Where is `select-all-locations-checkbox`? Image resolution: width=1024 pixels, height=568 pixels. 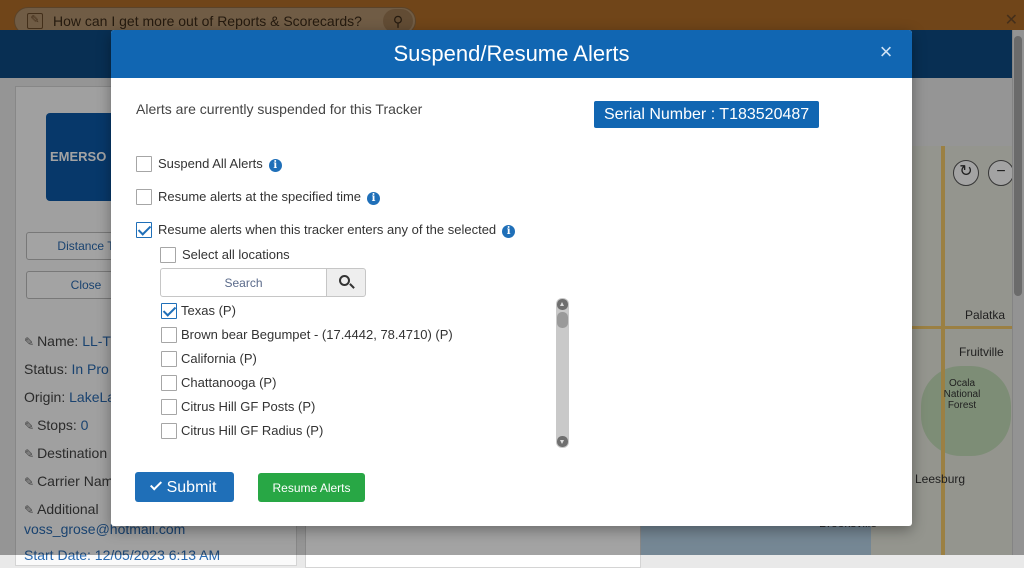 select-all-locations-checkbox is located at coordinates (168, 255).